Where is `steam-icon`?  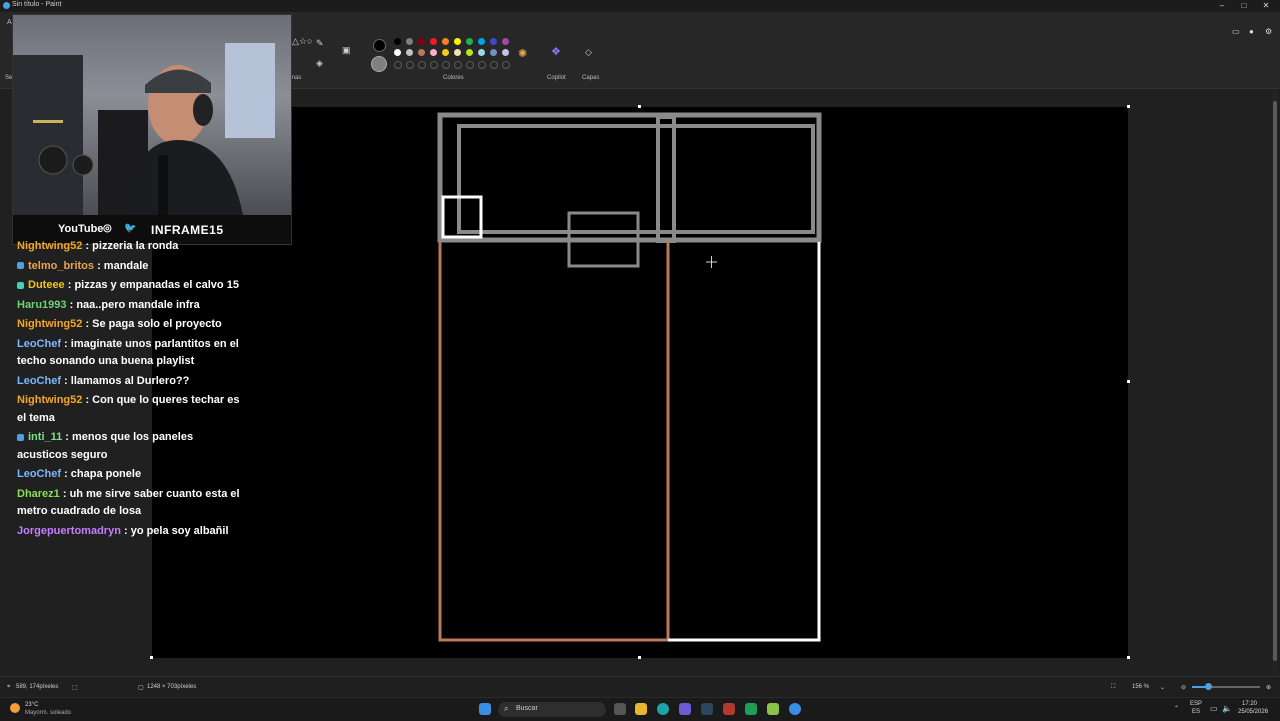
steam-icon is located at coordinates (707, 709).